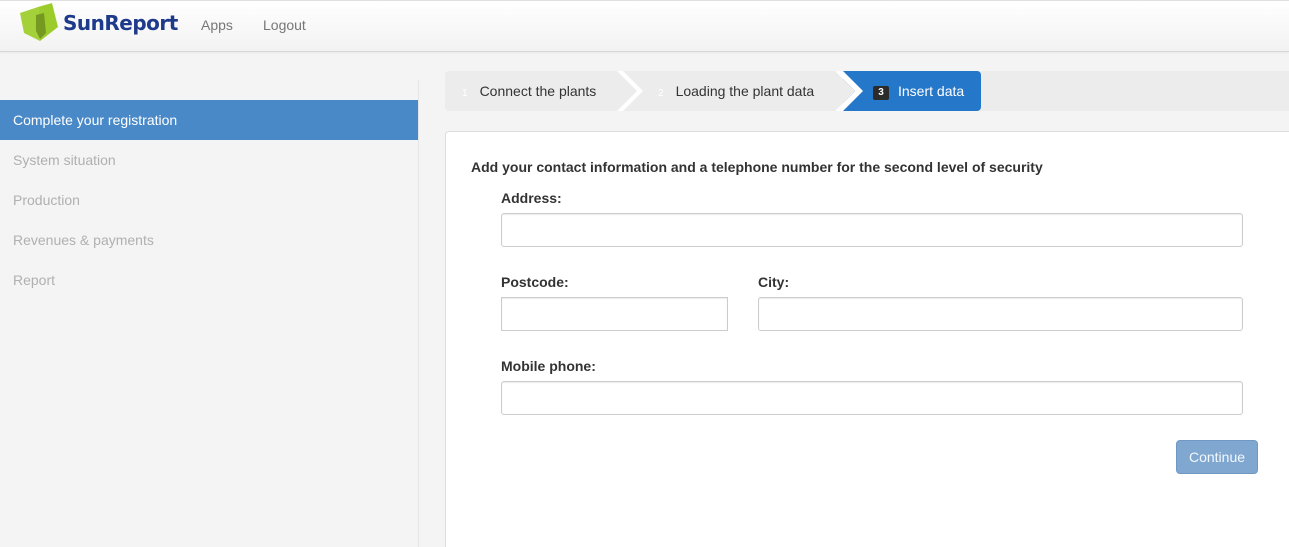 Image resolution: width=1289 pixels, height=547 pixels. I want to click on nav-apps-link: Apps, so click(217, 25).